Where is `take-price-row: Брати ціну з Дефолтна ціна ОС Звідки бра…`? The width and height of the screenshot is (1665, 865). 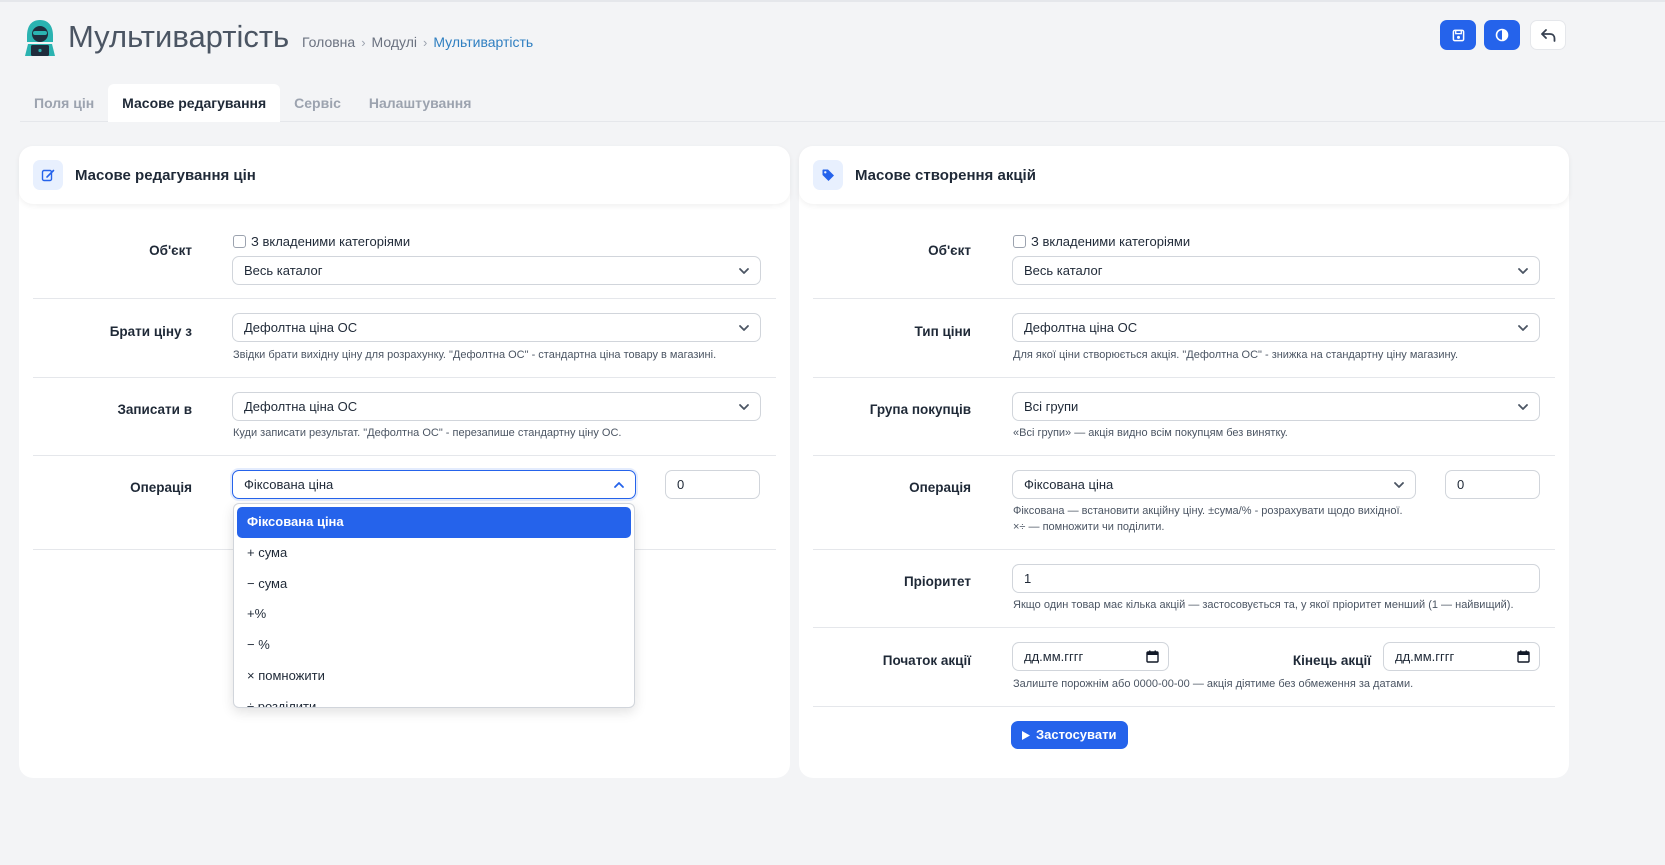
take-price-row: Брати ціну з Дефолтна ціна ОС Звідки бра… is located at coordinates (404, 338).